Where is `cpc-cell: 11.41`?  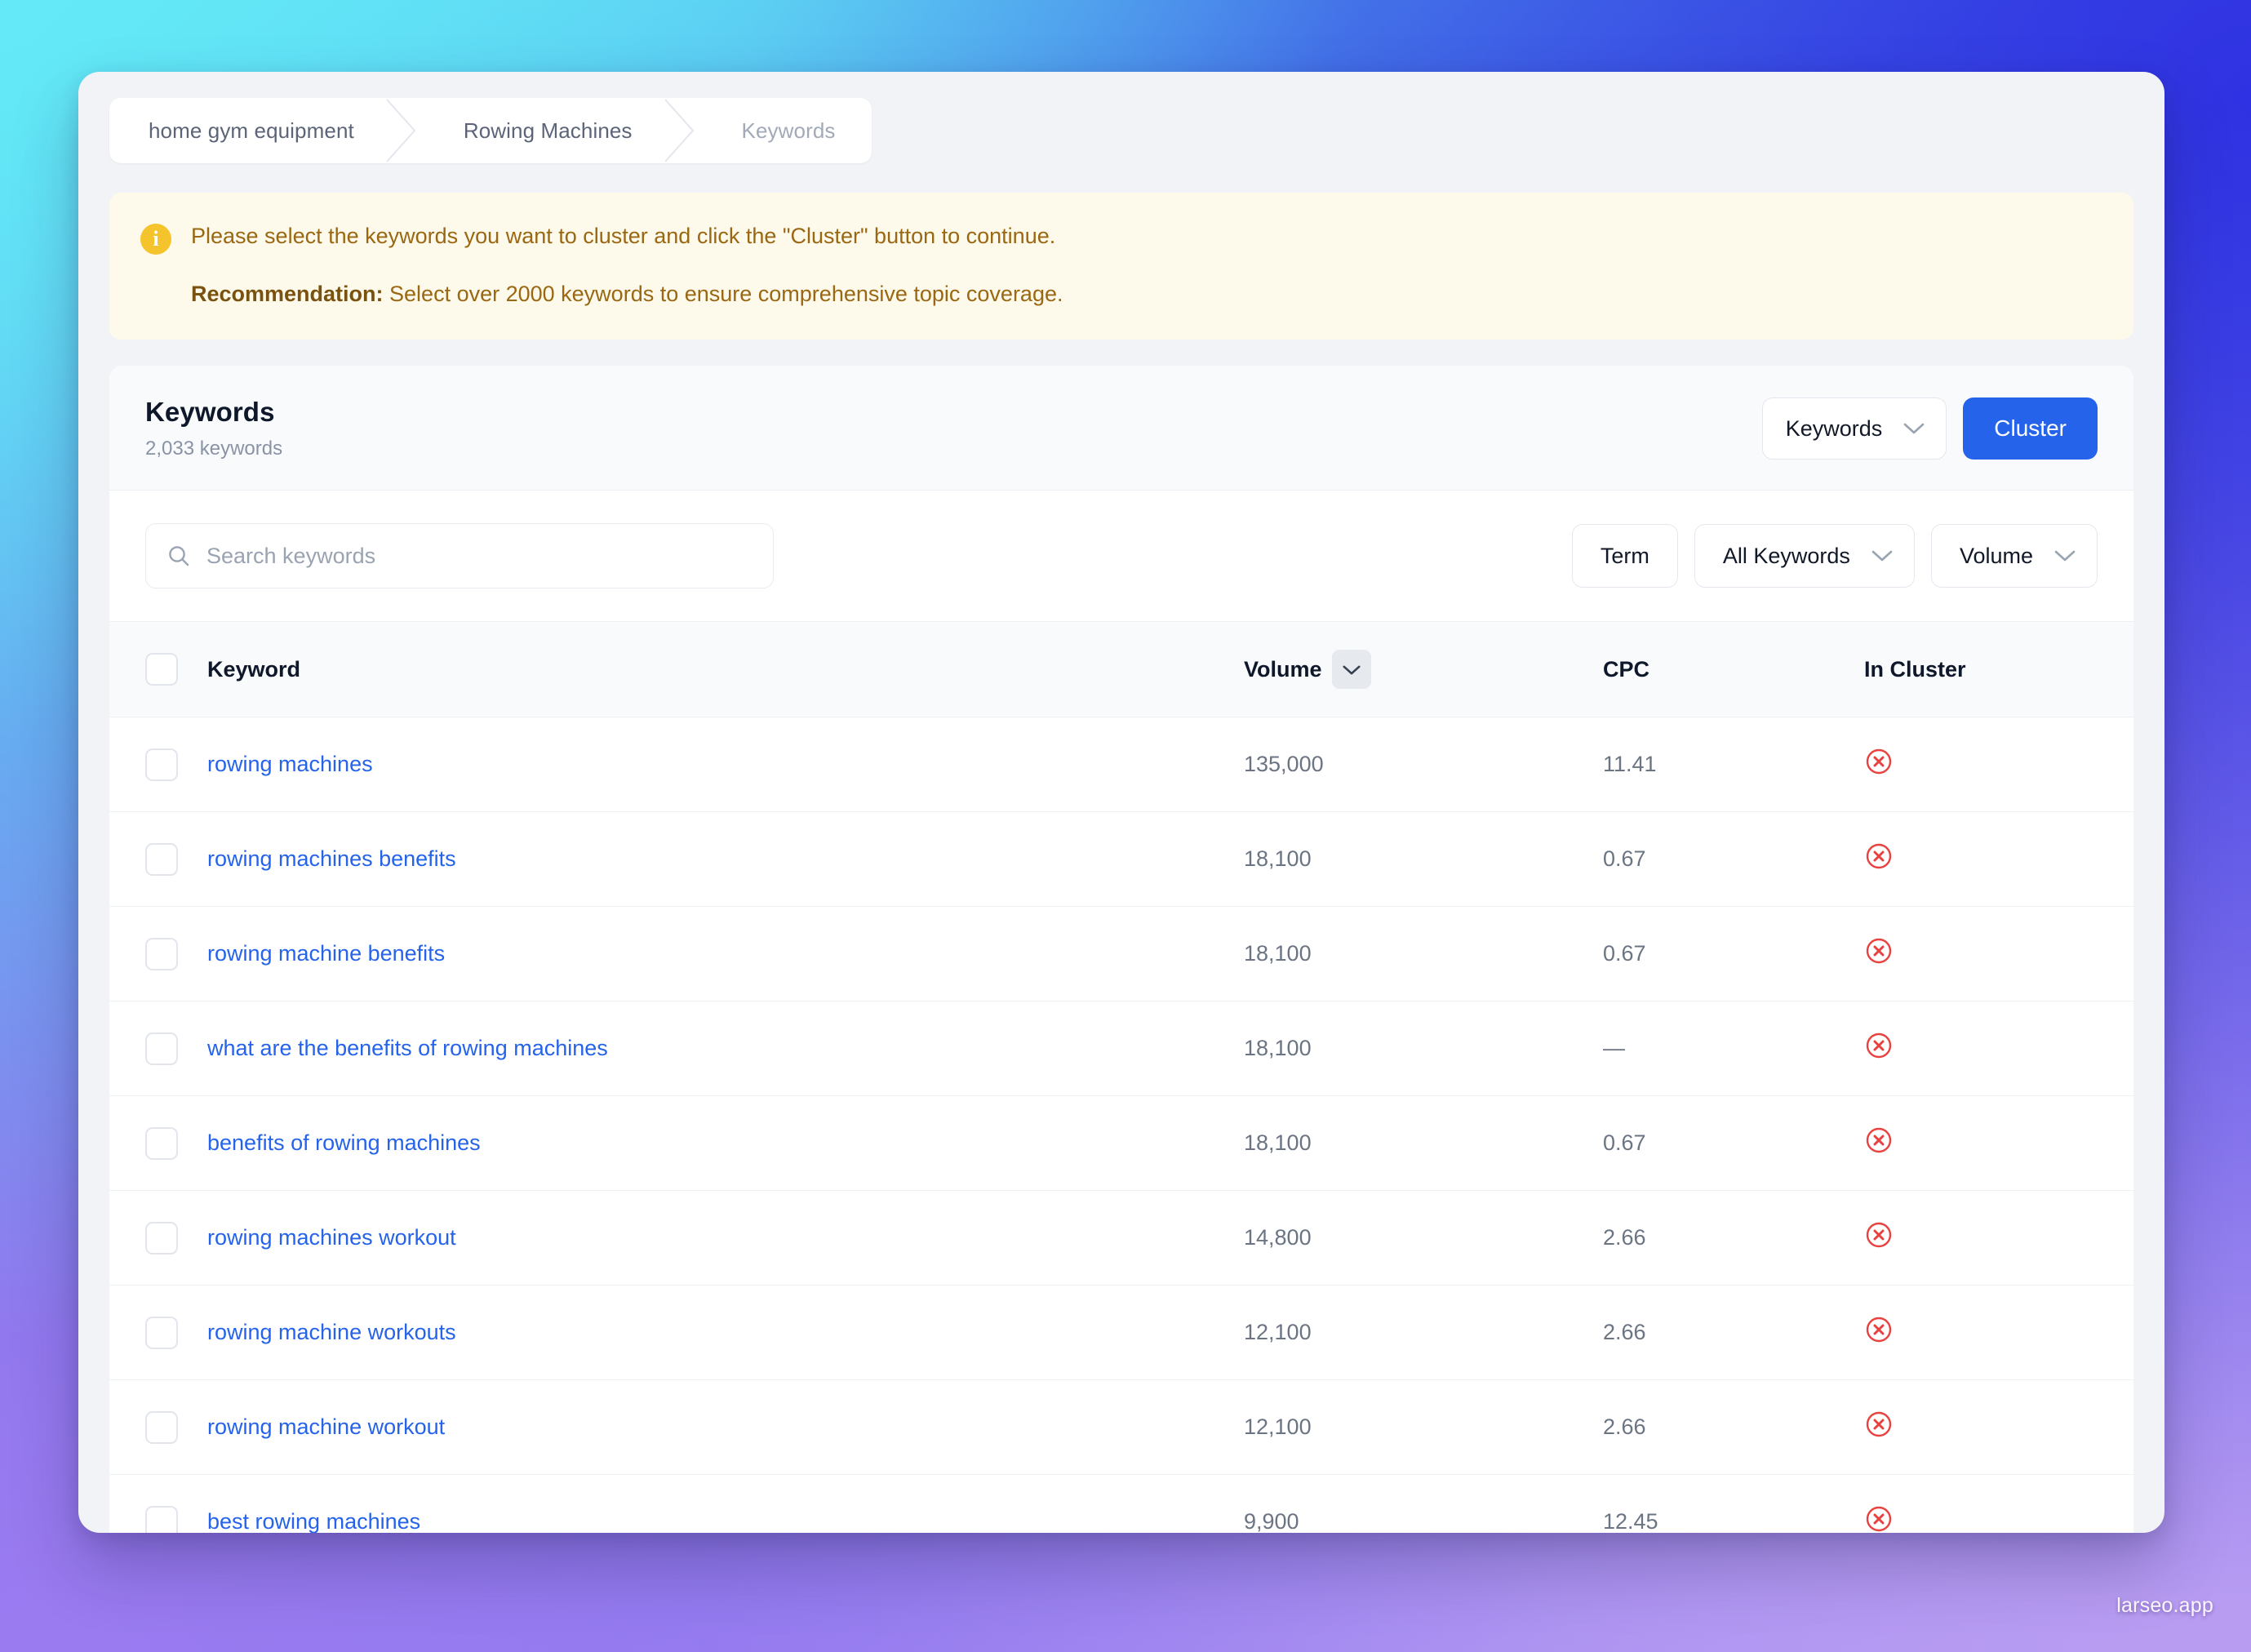
cpc-cell: 11.41 is located at coordinates (1733, 765).